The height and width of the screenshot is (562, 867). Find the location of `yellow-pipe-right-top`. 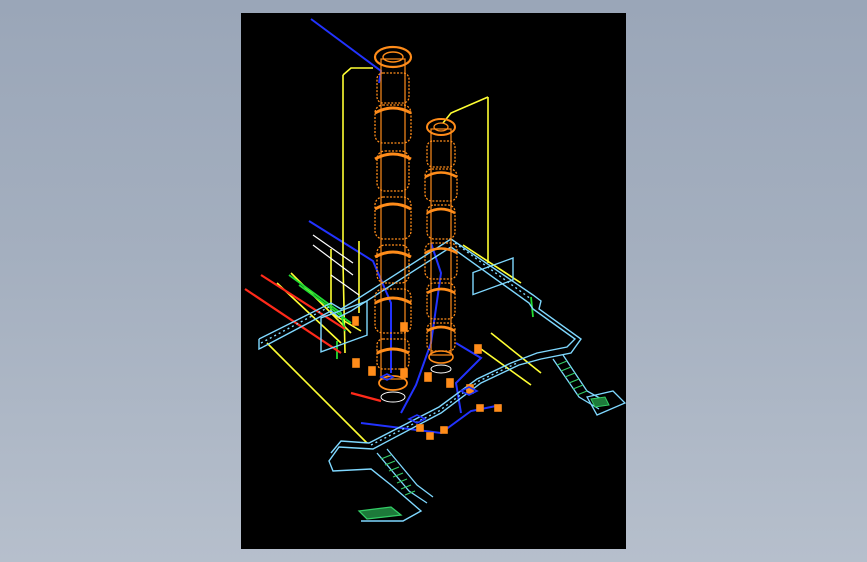

yellow-pipe-right-top is located at coordinates (465, 110).